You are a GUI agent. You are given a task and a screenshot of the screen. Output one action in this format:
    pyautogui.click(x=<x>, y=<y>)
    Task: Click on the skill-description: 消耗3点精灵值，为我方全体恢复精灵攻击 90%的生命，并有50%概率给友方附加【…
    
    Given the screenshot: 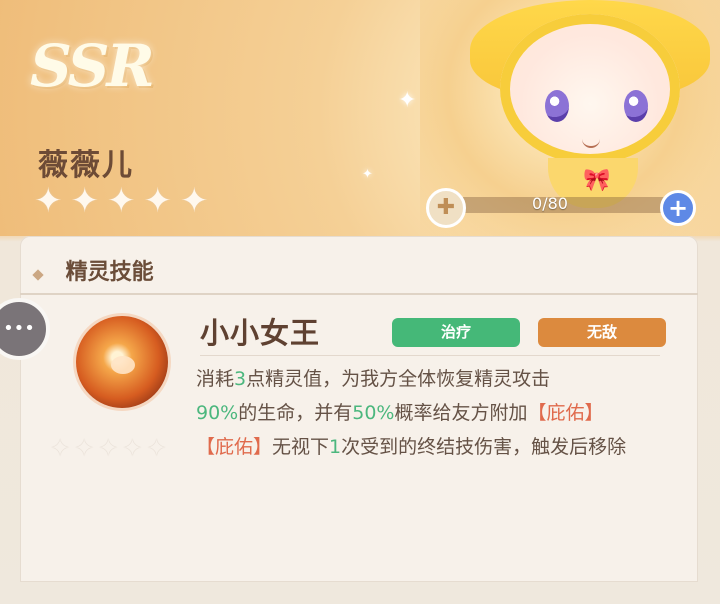 What is the action you would take?
    pyautogui.click(x=438, y=413)
    